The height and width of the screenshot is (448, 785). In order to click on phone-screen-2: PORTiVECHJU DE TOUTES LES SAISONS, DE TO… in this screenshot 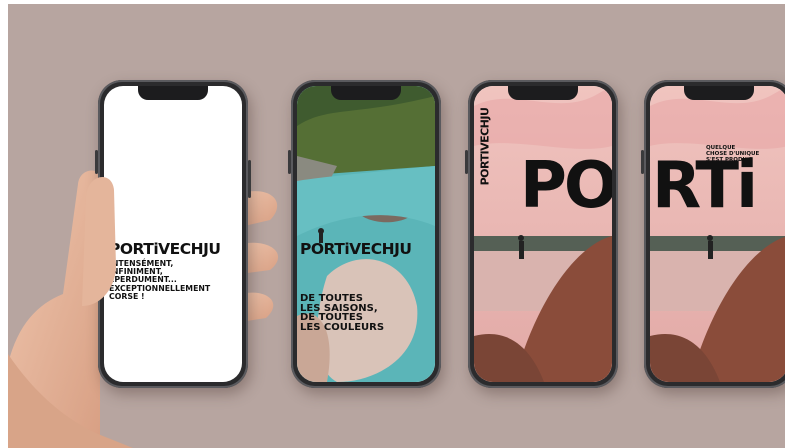, I will do `click(366, 234)`.